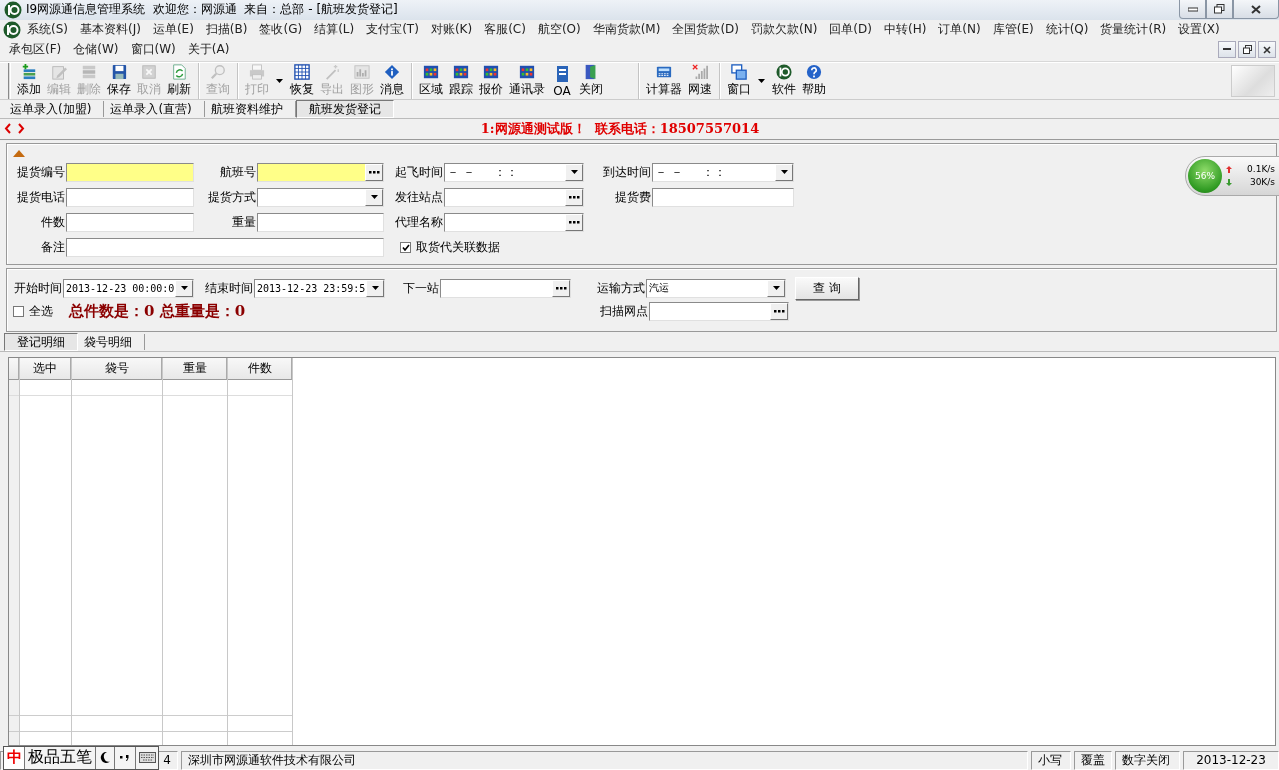  What do you see at coordinates (1133, 30) in the screenshot?
I see `menu-item: 货量统计(R)` at bounding box center [1133, 30].